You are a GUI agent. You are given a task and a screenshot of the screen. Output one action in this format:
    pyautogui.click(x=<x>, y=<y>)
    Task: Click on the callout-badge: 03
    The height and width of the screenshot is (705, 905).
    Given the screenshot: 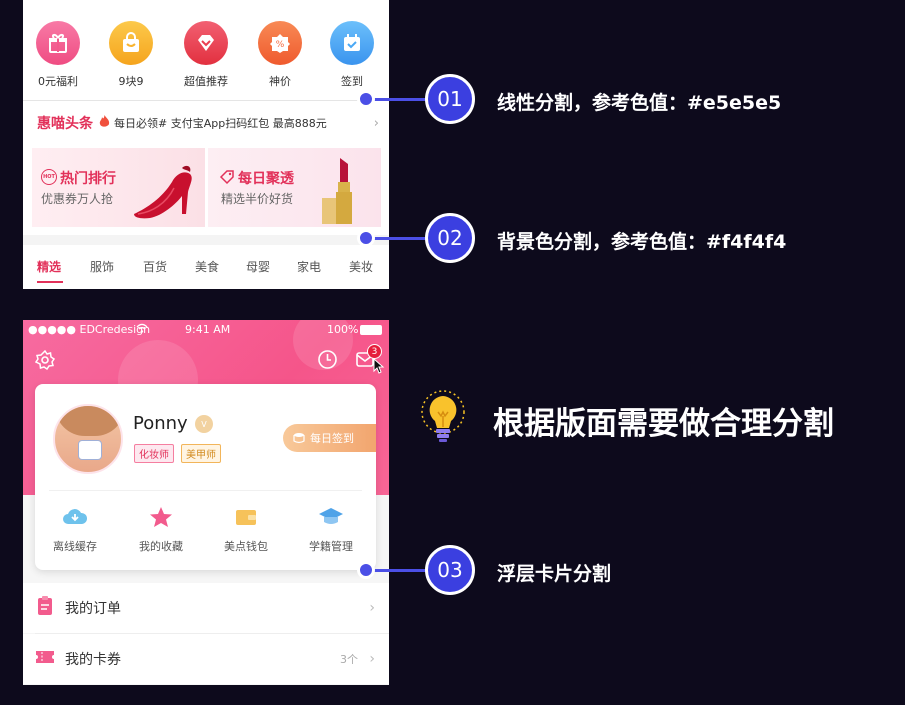 What is the action you would take?
    pyautogui.click(x=450, y=570)
    